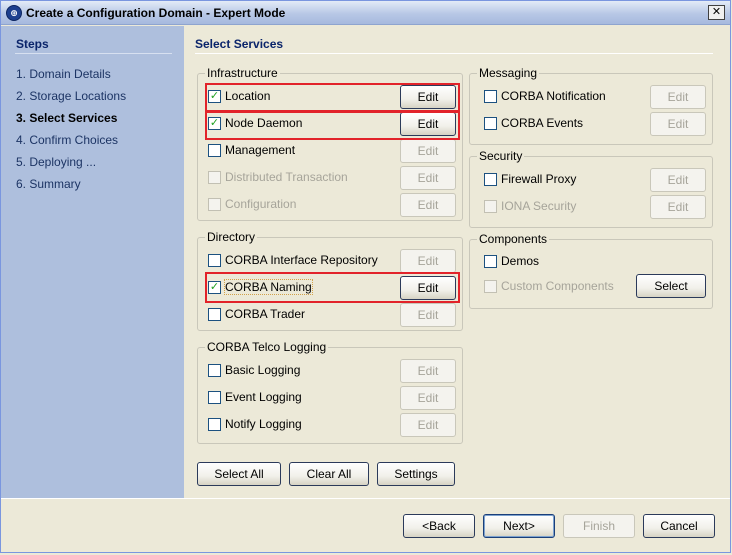  I want to click on event-logging-label: Event Logging, so click(263, 397).